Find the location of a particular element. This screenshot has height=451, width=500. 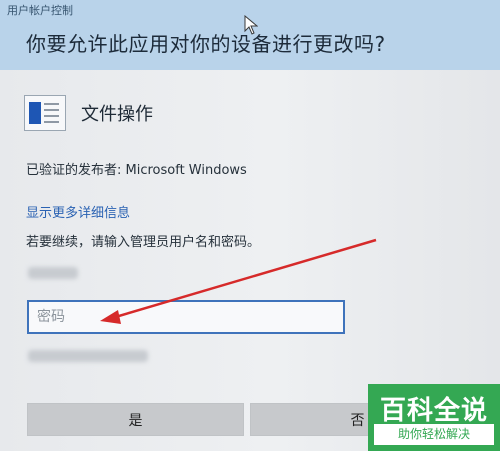

yes-button: 是 is located at coordinates (135, 419).